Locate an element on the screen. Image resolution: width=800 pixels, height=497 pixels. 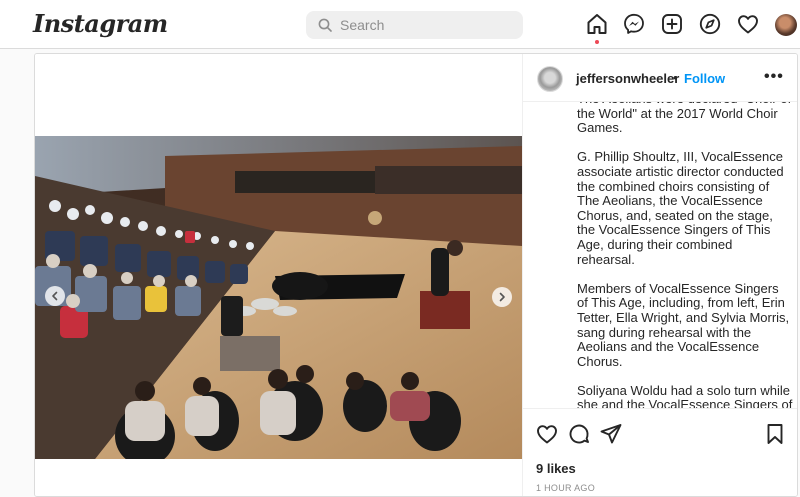
profile-avatar is located at coordinates (786, 25).